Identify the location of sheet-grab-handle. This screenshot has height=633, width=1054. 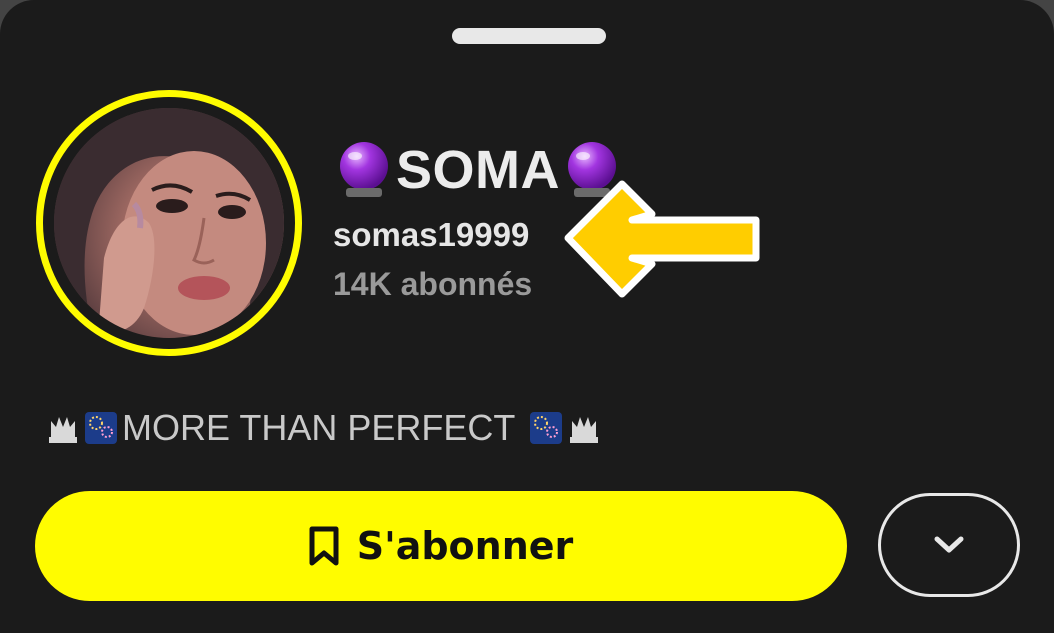
(529, 36).